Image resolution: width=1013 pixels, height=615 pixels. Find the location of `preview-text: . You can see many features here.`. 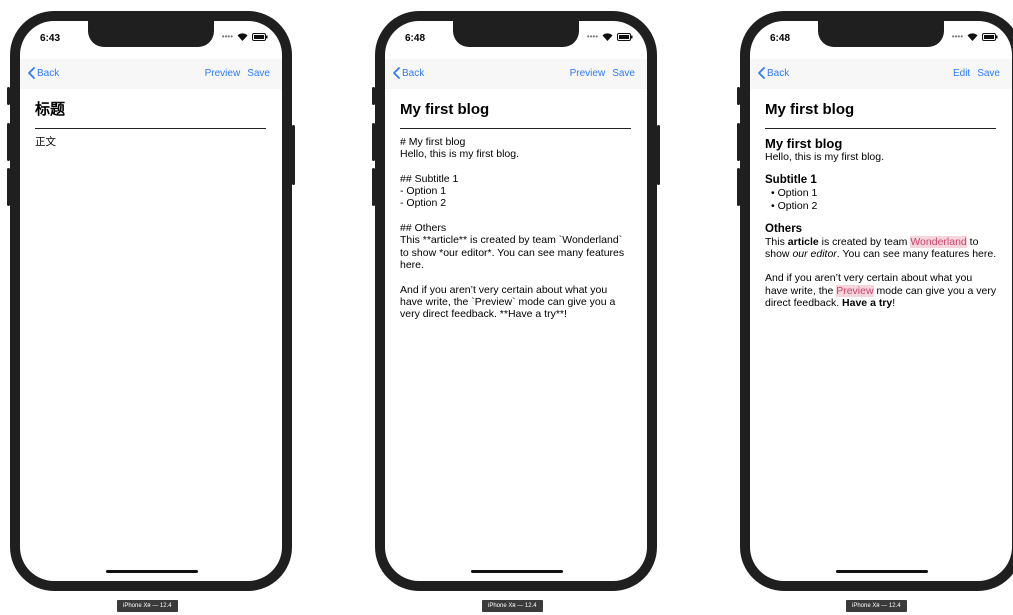

preview-text: . You can see many features here. is located at coordinates (916, 254).